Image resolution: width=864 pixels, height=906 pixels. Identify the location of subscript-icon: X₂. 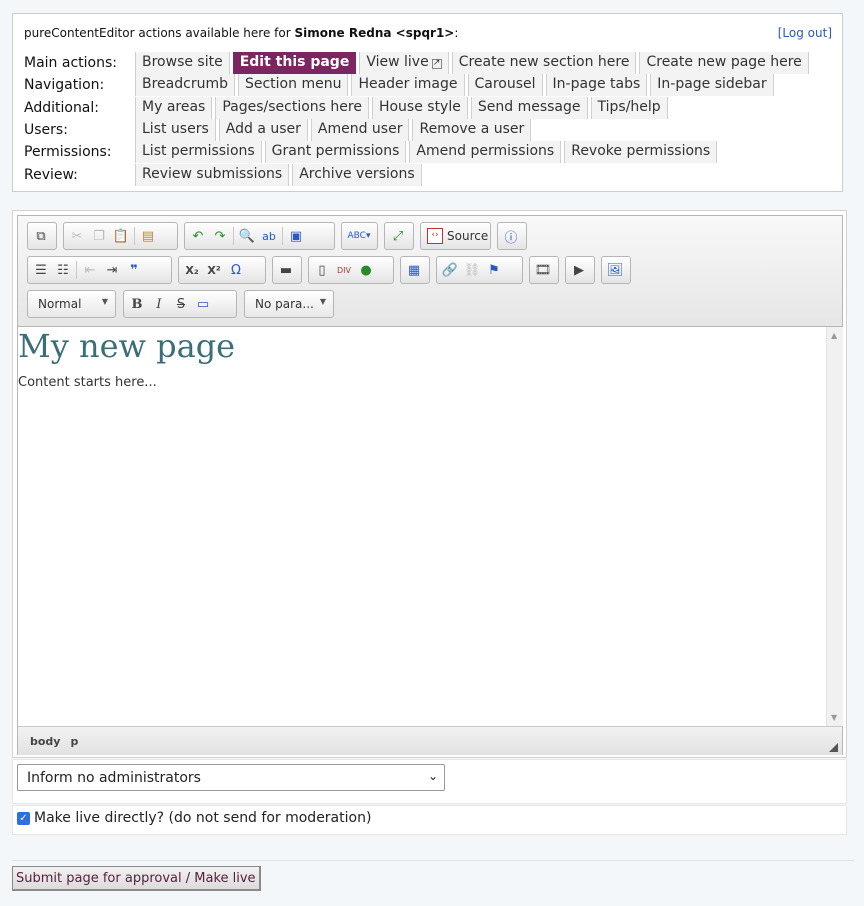
(192, 270).